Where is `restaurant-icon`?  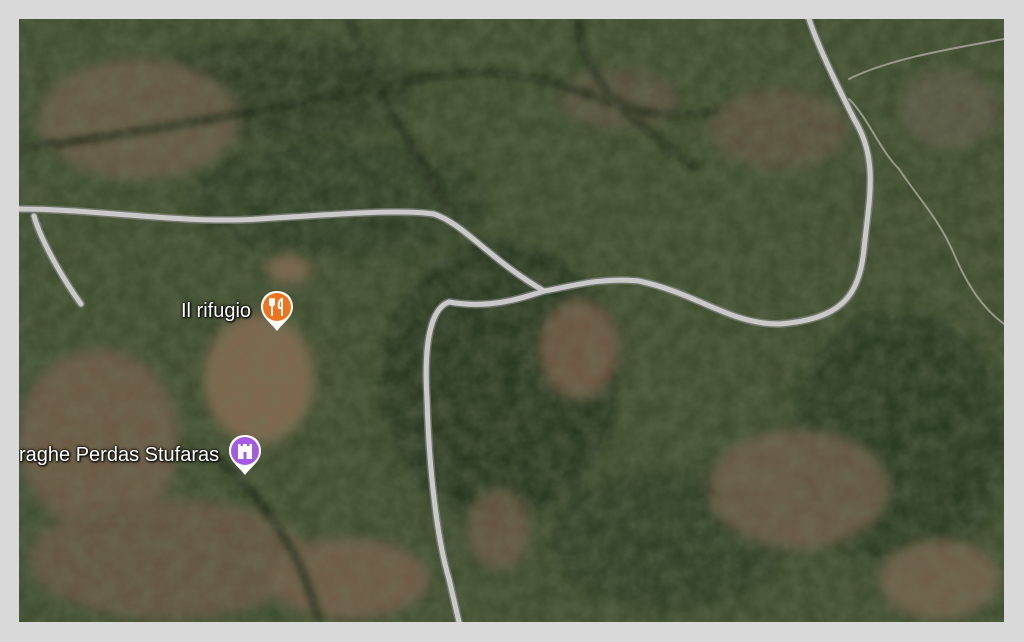
restaurant-icon is located at coordinates (277, 311).